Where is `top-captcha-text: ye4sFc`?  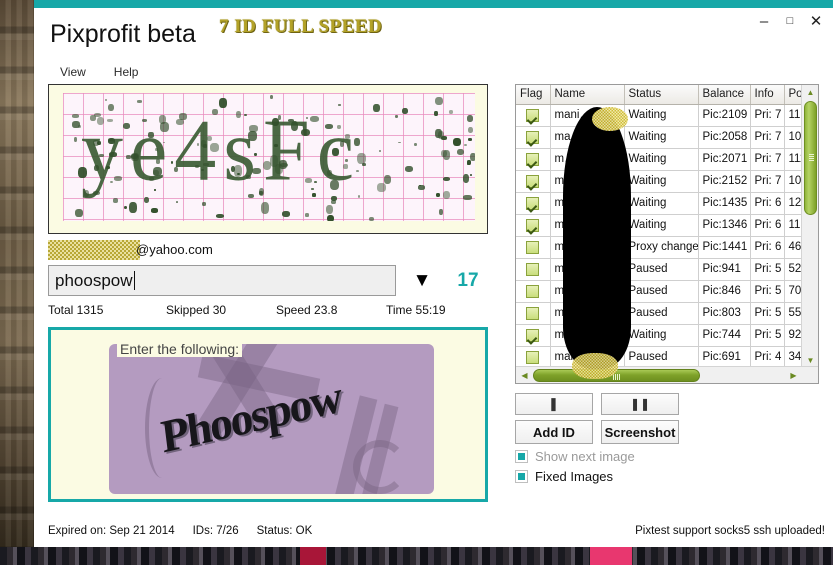 top-captcha-text: ye4sFc is located at coordinates (221, 150).